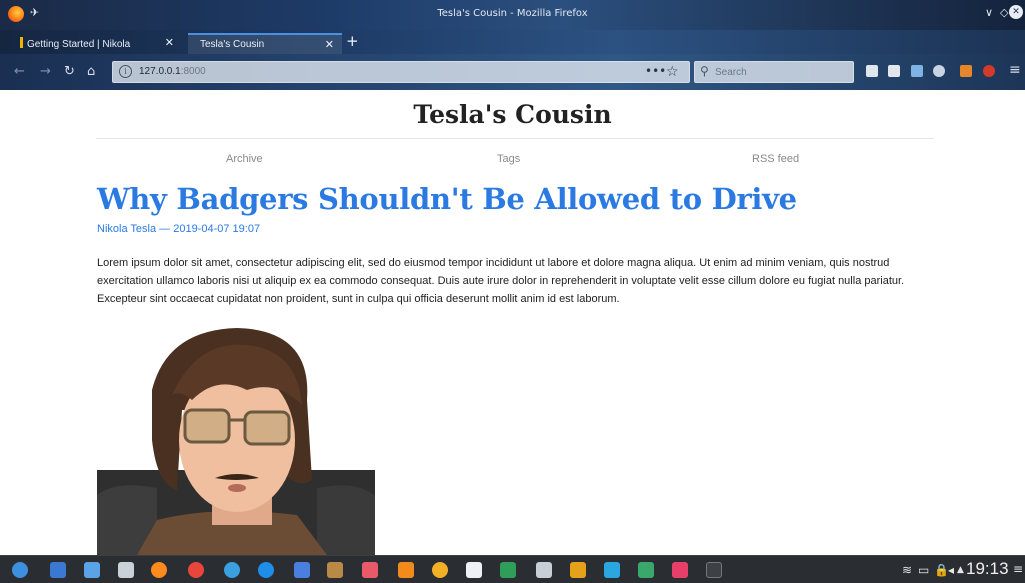 The width and height of the screenshot is (1025, 583). I want to click on nav-link-tags: Tags, so click(508, 159).